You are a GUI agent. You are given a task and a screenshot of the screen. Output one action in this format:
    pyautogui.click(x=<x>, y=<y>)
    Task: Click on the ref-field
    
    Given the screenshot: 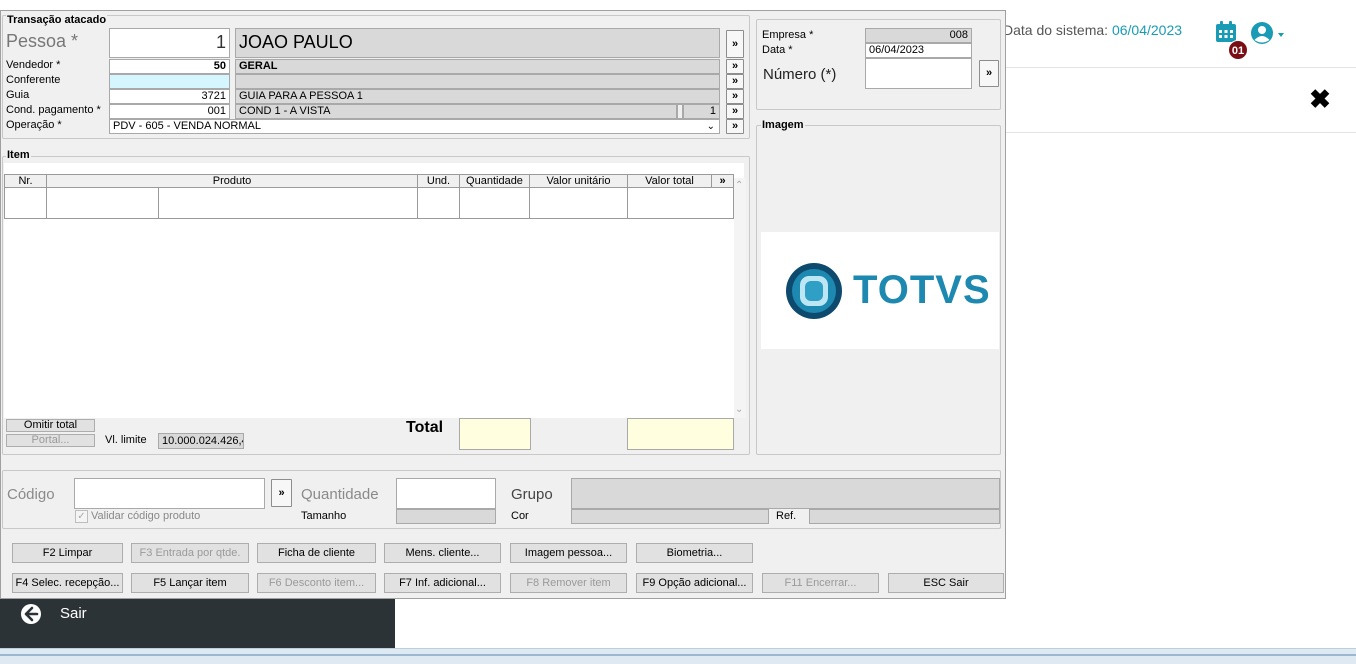 What is the action you would take?
    pyautogui.click(x=904, y=516)
    